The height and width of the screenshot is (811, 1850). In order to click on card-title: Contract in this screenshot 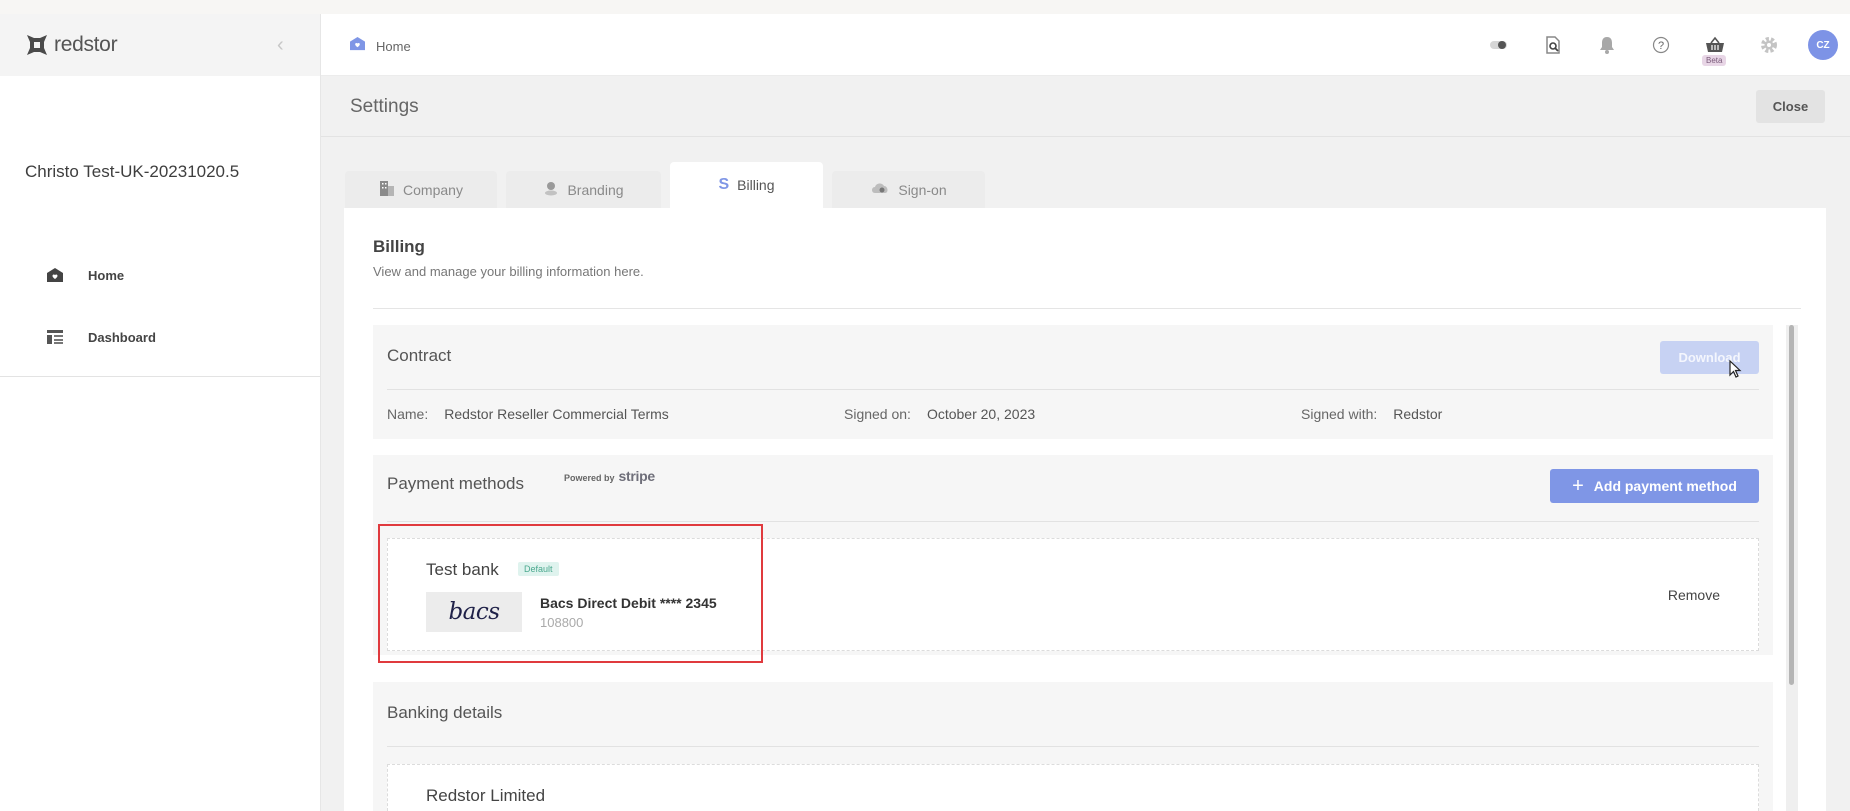, I will do `click(419, 355)`.